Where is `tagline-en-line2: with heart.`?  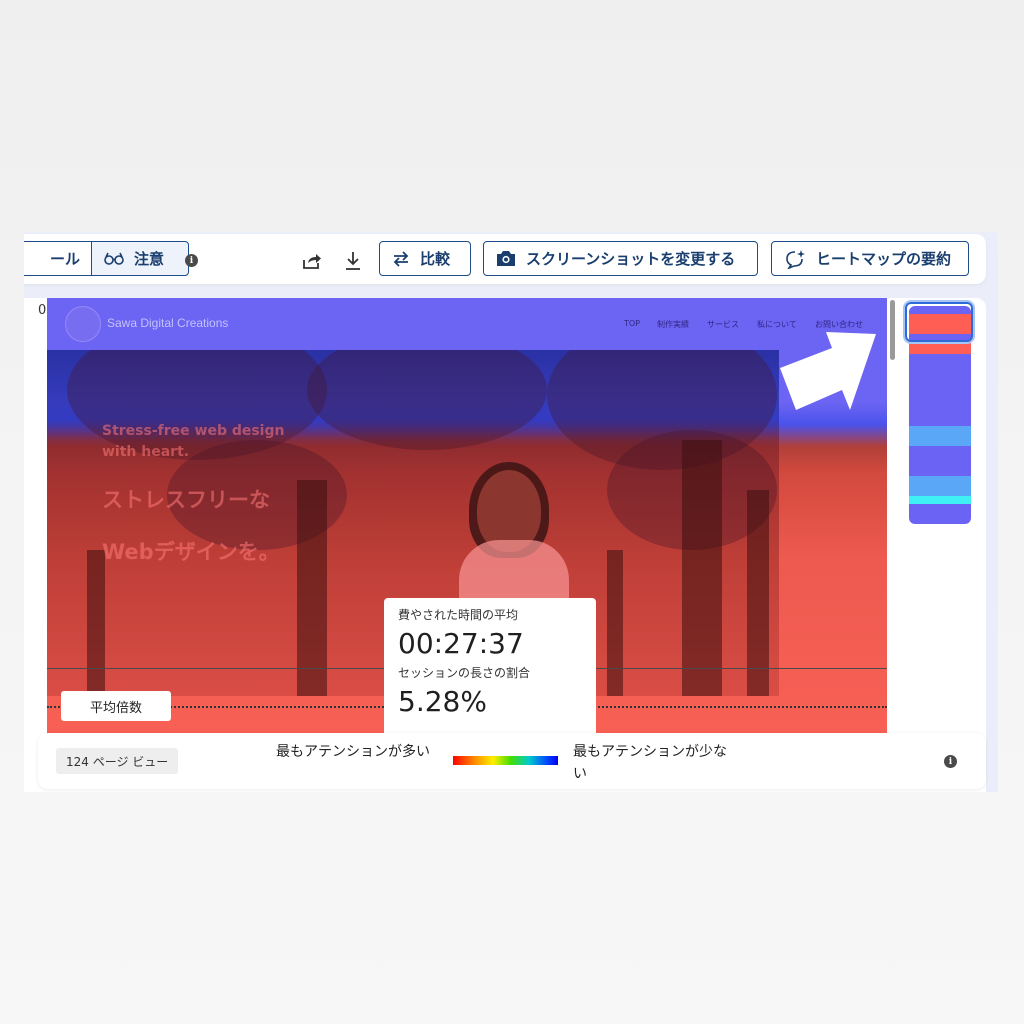 tagline-en-line2: with heart. is located at coordinates (146, 452).